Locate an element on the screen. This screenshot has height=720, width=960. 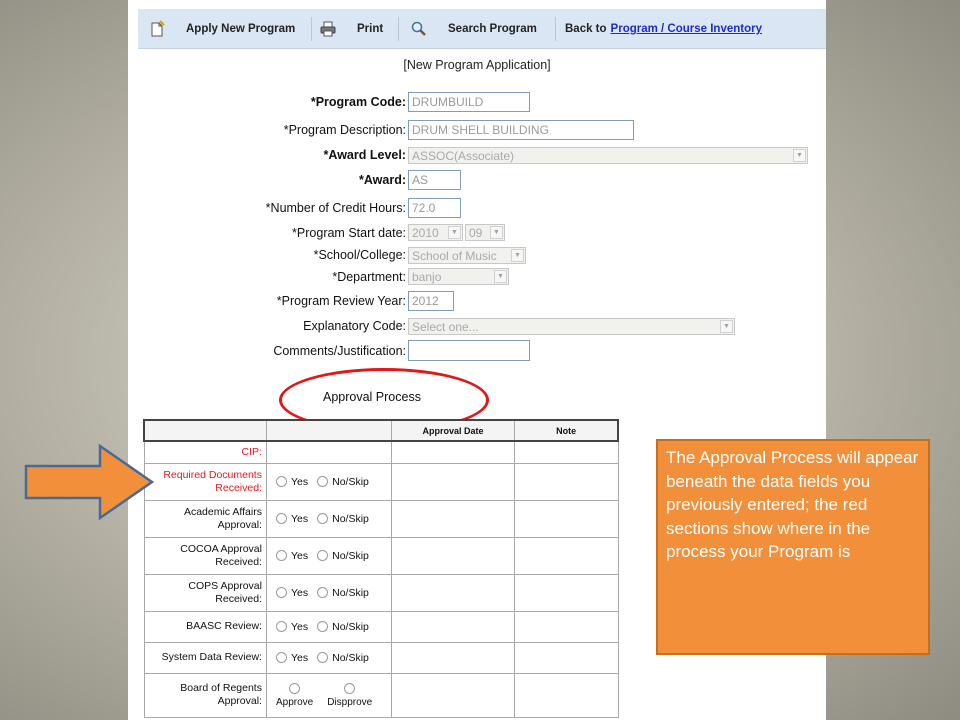
program-description-input: DRUM SHELL BUILDING is located at coordinates (521, 130).